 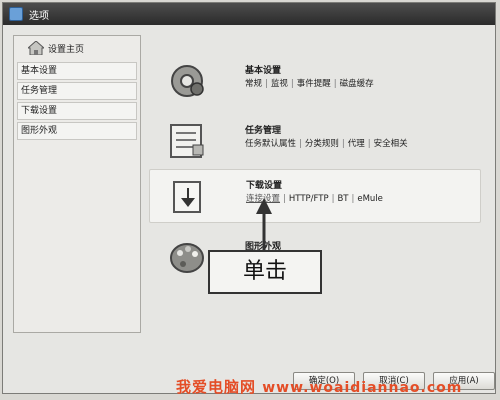 What do you see at coordinates (36, 48) in the screenshot?
I see `home-icon` at bounding box center [36, 48].